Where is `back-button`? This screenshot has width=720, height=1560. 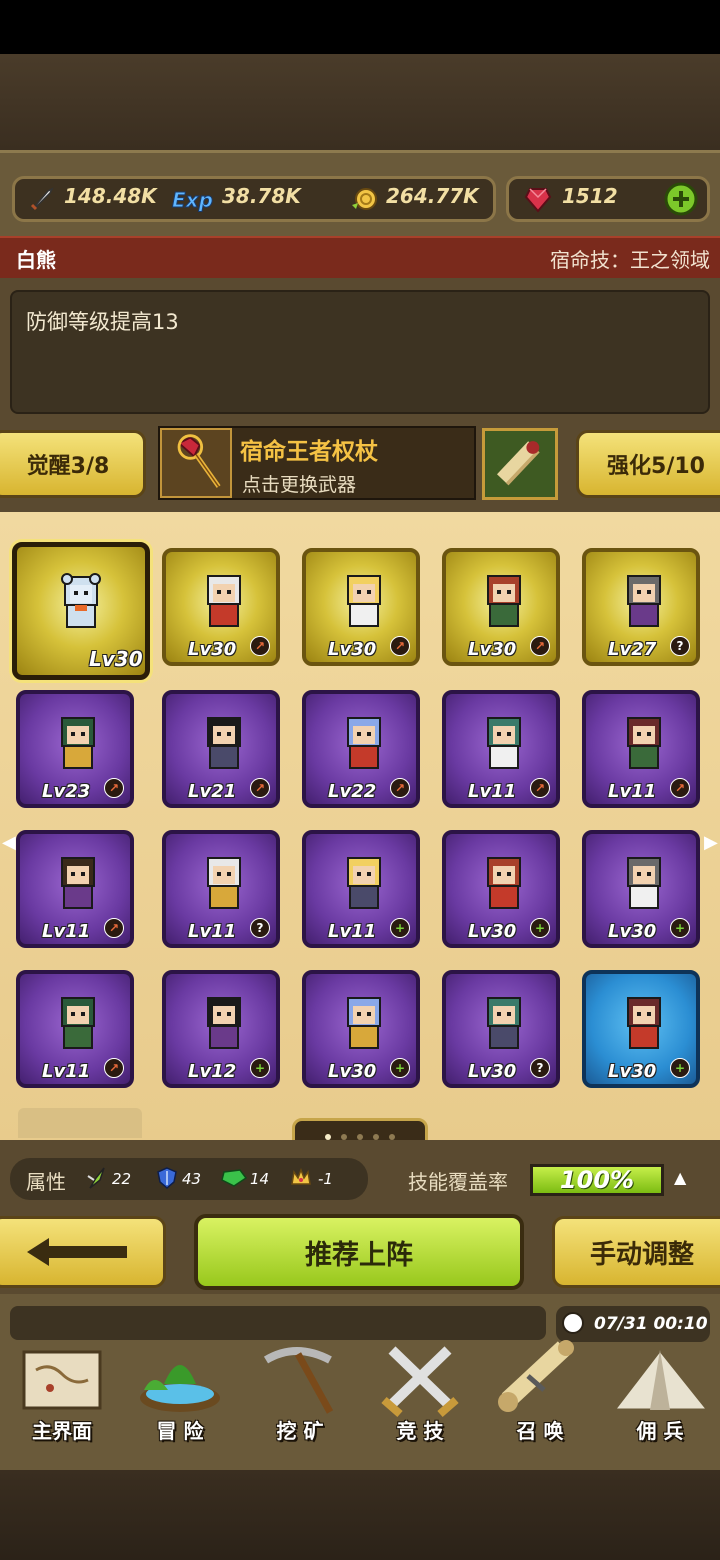 back-button is located at coordinates (83, 1252).